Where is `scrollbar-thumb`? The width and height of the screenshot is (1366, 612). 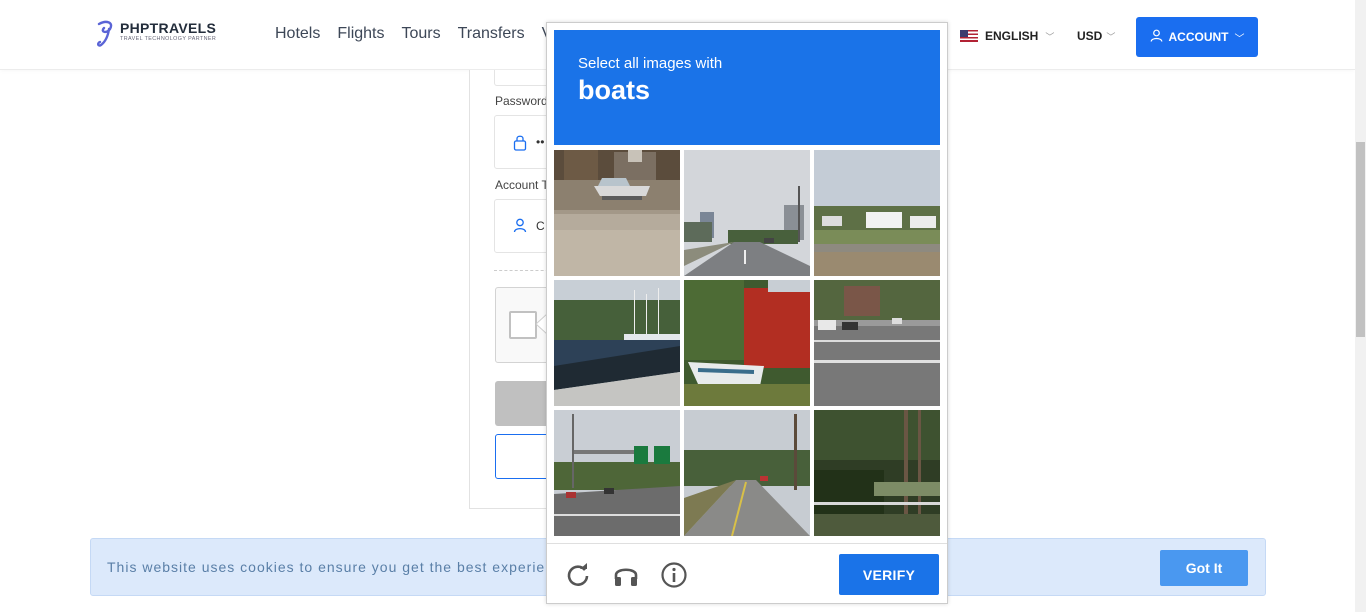
scrollbar-thumb is located at coordinates (1360, 239).